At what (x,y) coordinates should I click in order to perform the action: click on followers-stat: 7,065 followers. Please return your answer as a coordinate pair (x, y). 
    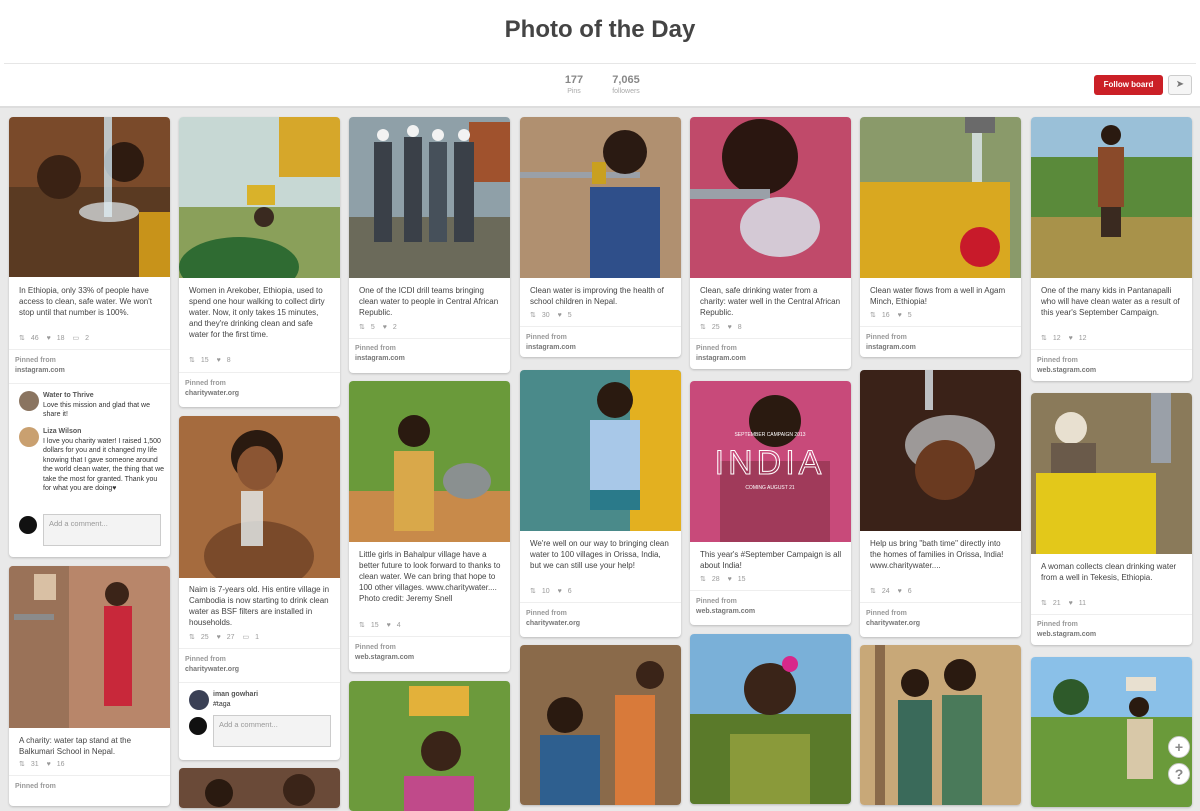
    Looking at the image, I should click on (626, 84).